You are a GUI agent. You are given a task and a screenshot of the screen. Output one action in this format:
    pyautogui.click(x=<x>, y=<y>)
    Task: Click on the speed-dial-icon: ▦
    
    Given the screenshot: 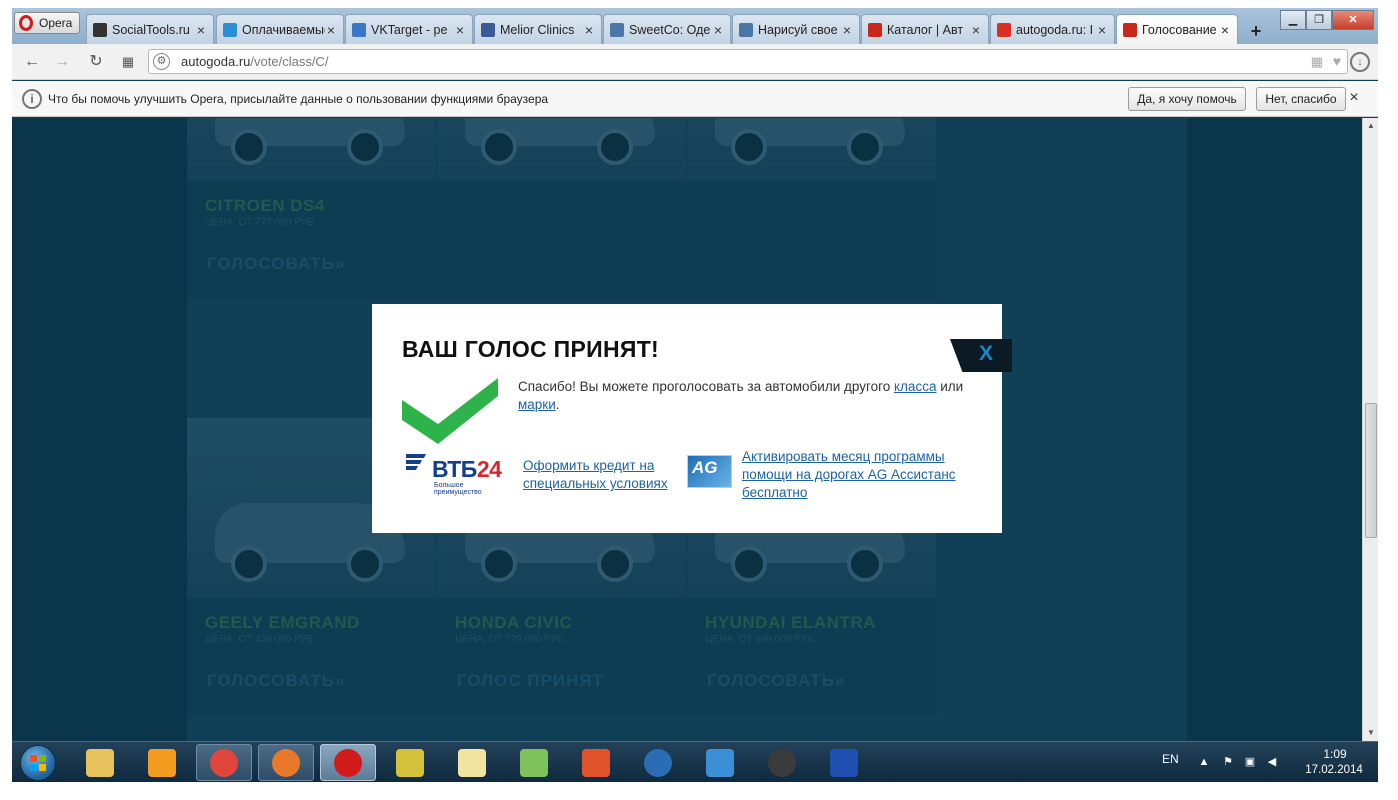 What is the action you would take?
    pyautogui.click(x=128, y=62)
    